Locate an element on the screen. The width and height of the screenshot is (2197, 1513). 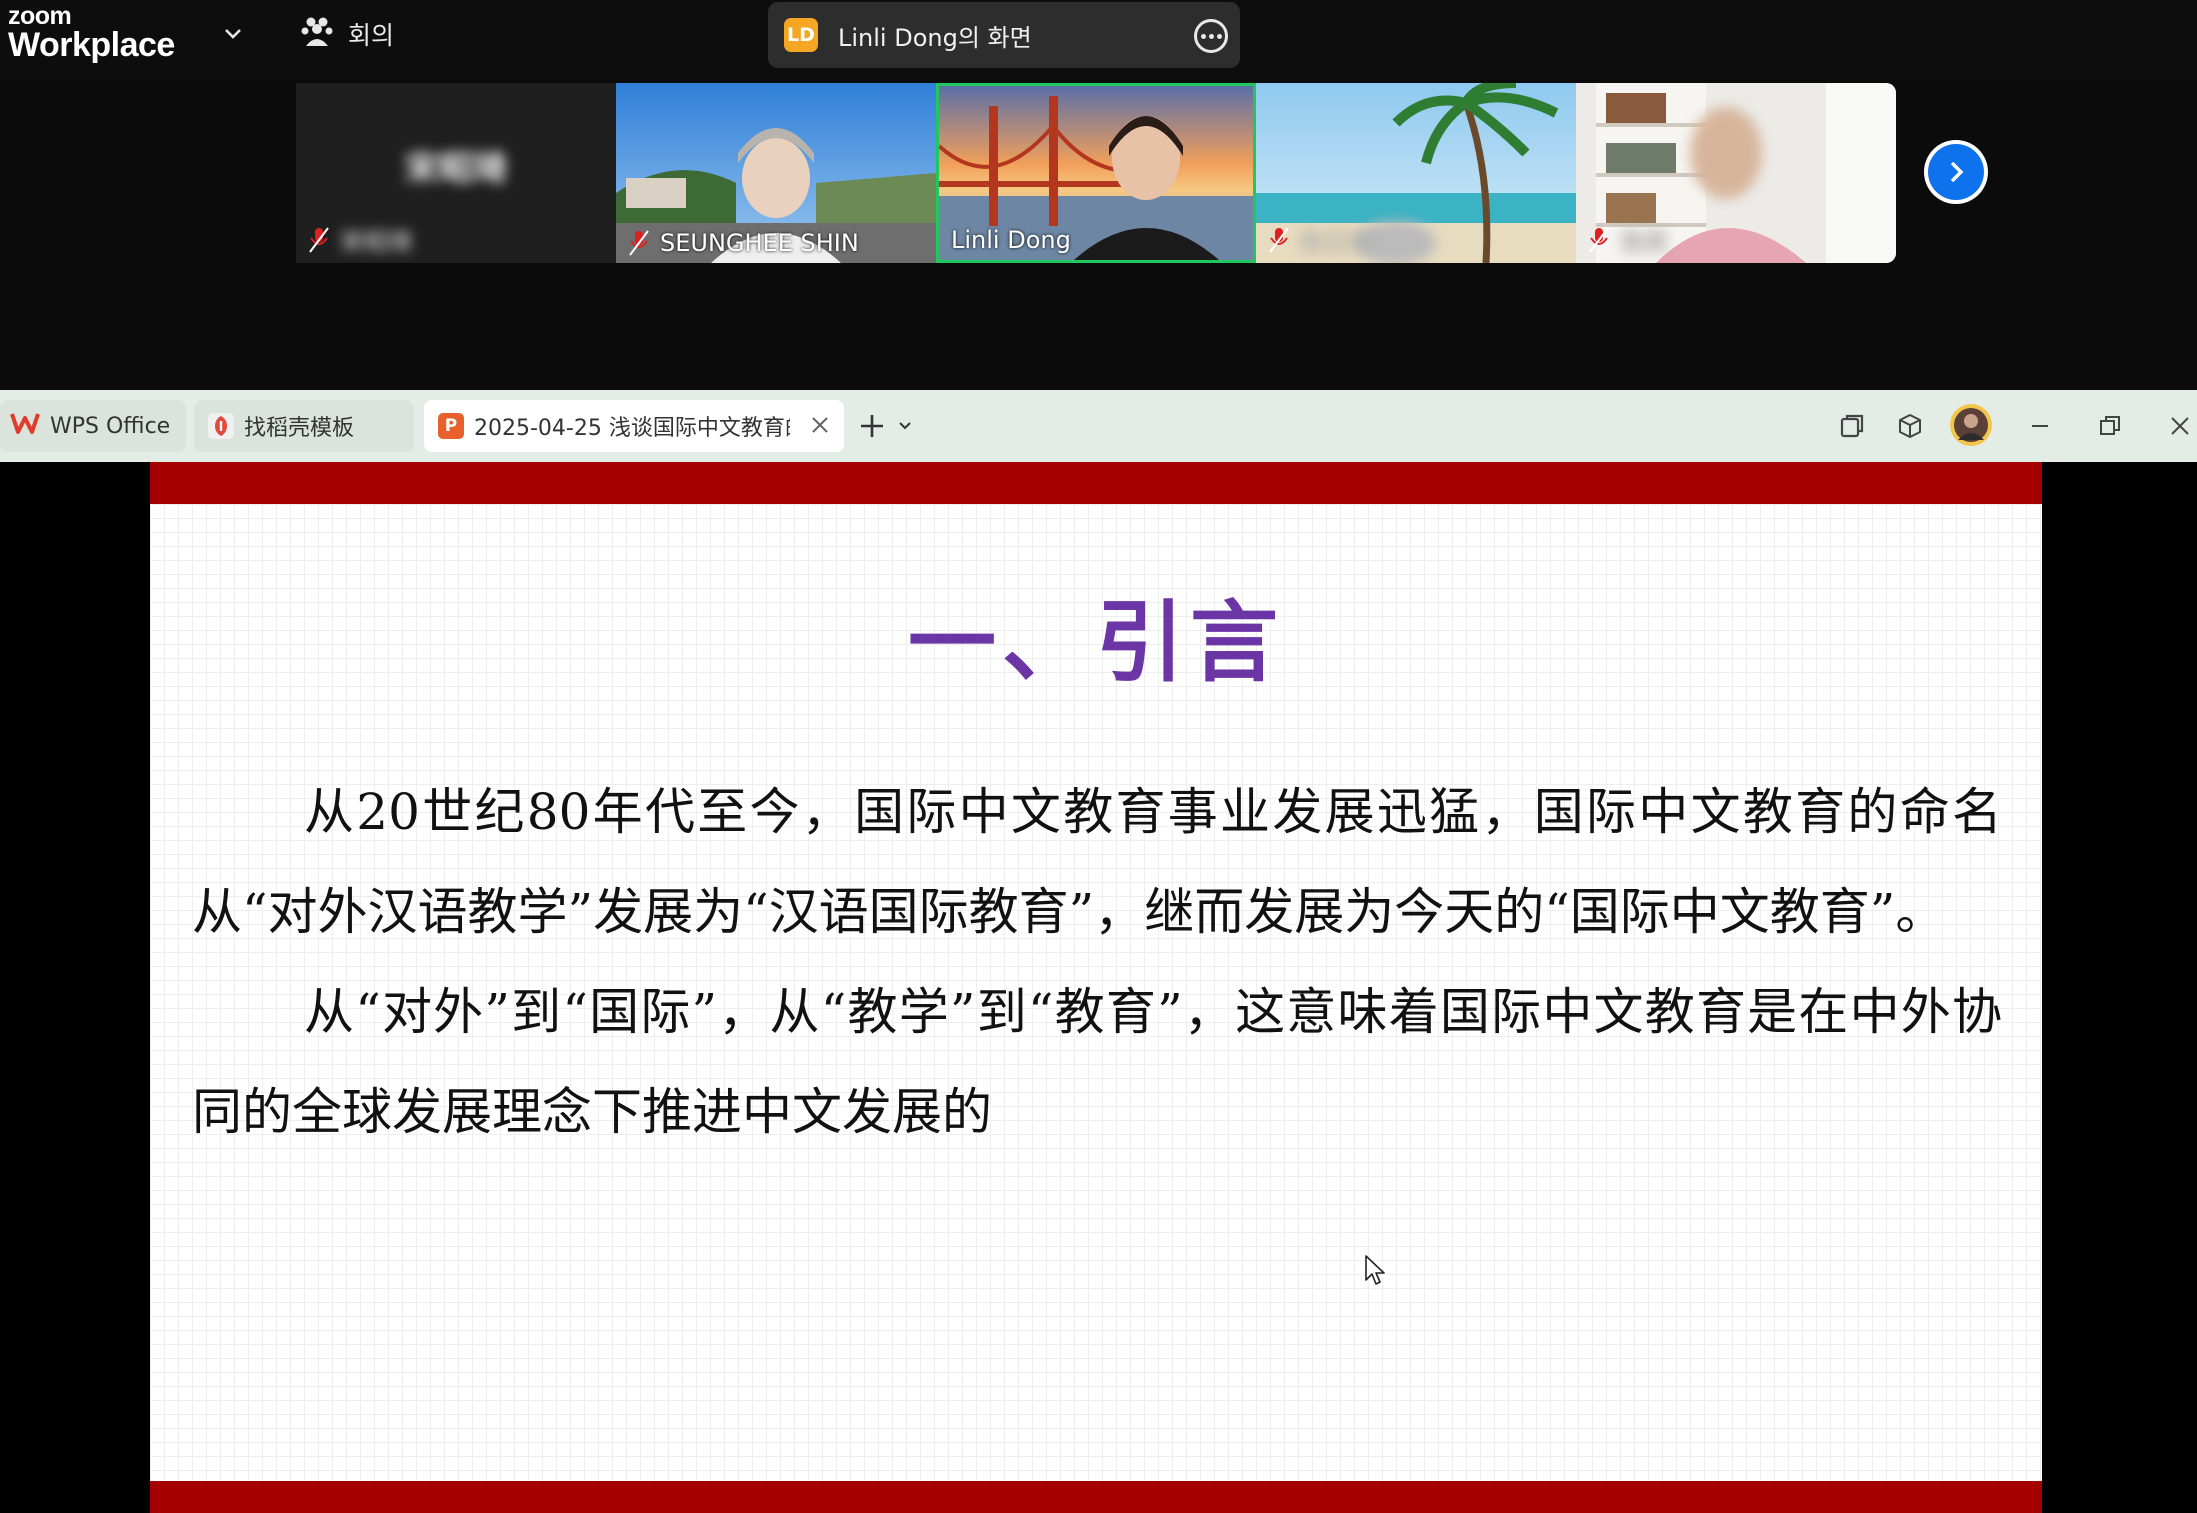
tab-list-chevron-icon is located at coordinates (905, 426).